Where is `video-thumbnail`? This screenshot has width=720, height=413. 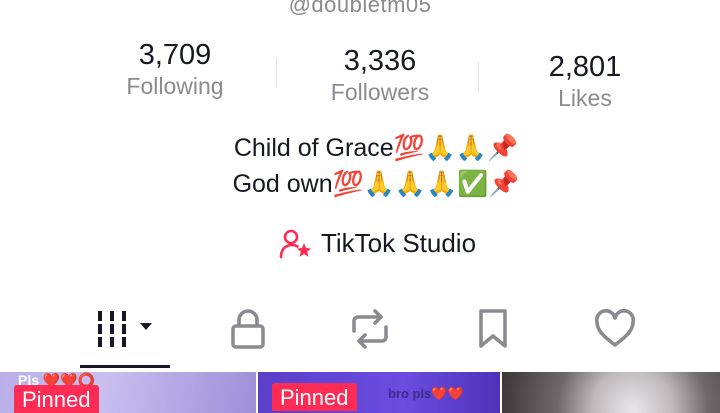 video-thumbnail is located at coordinates (611, 392).